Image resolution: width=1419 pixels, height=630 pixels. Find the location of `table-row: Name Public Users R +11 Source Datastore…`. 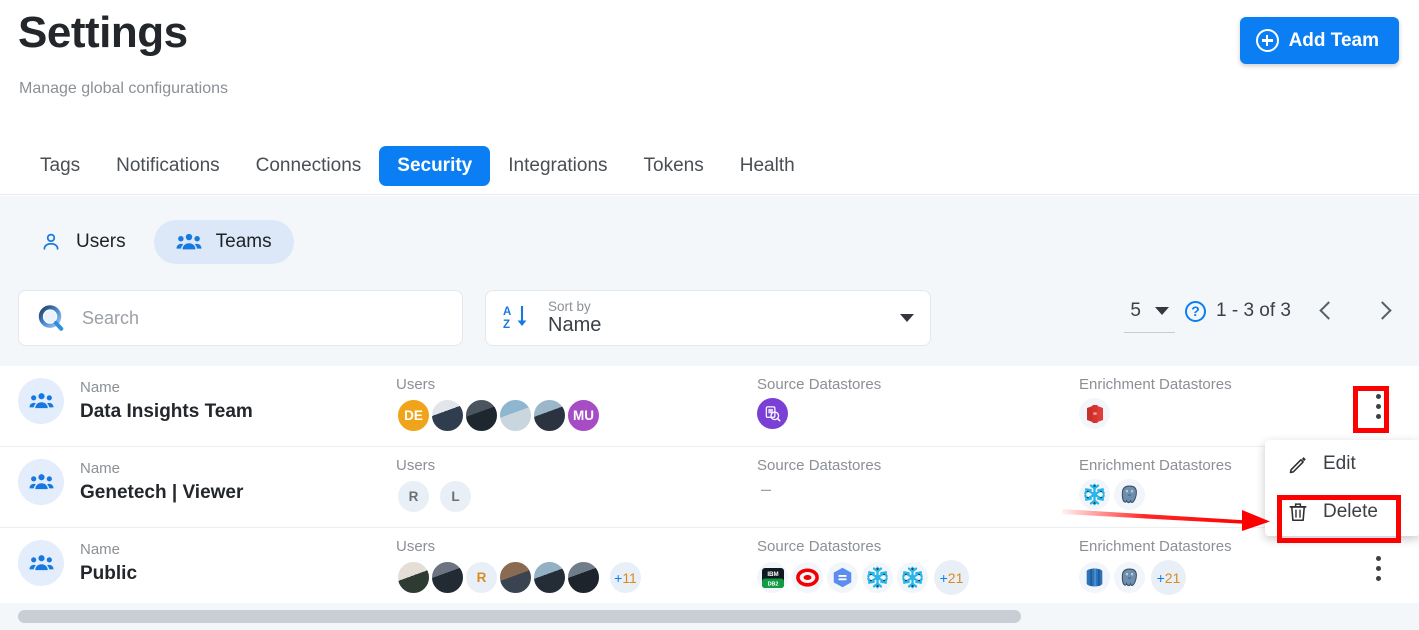

table-row: Name Public Users R +11 Source Datastore… is located at coordinates (709, 567).